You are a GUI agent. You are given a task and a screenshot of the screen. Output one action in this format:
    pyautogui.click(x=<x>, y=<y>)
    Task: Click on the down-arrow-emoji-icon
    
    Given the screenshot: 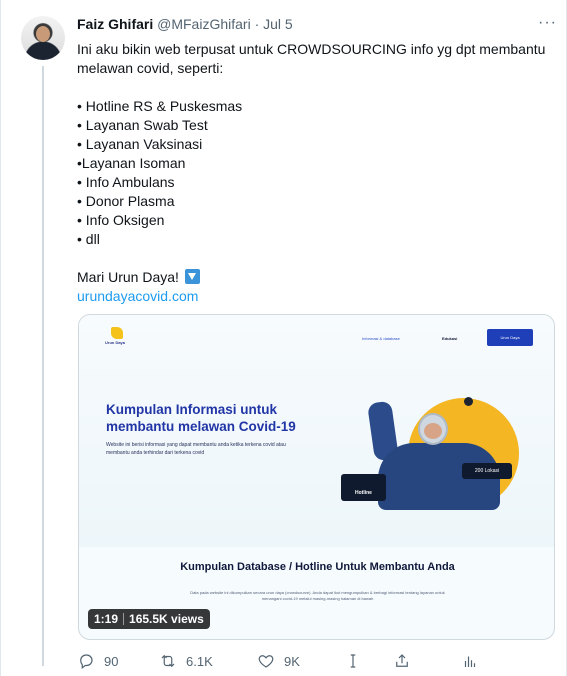 What is the action you would take?
    pyautogui.click(x=192, y=276)
    